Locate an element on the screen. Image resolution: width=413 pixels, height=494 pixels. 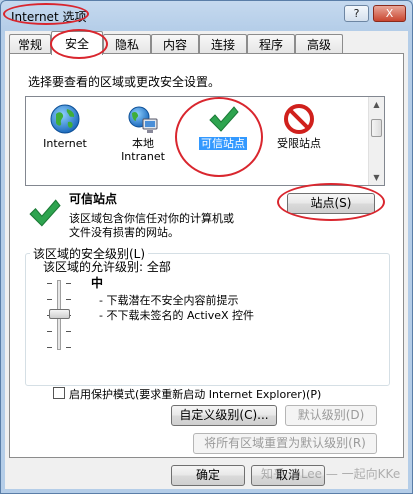
allowed-levels-text: 该区域的允许级别: 全部 is located at coordinates (107, 267).